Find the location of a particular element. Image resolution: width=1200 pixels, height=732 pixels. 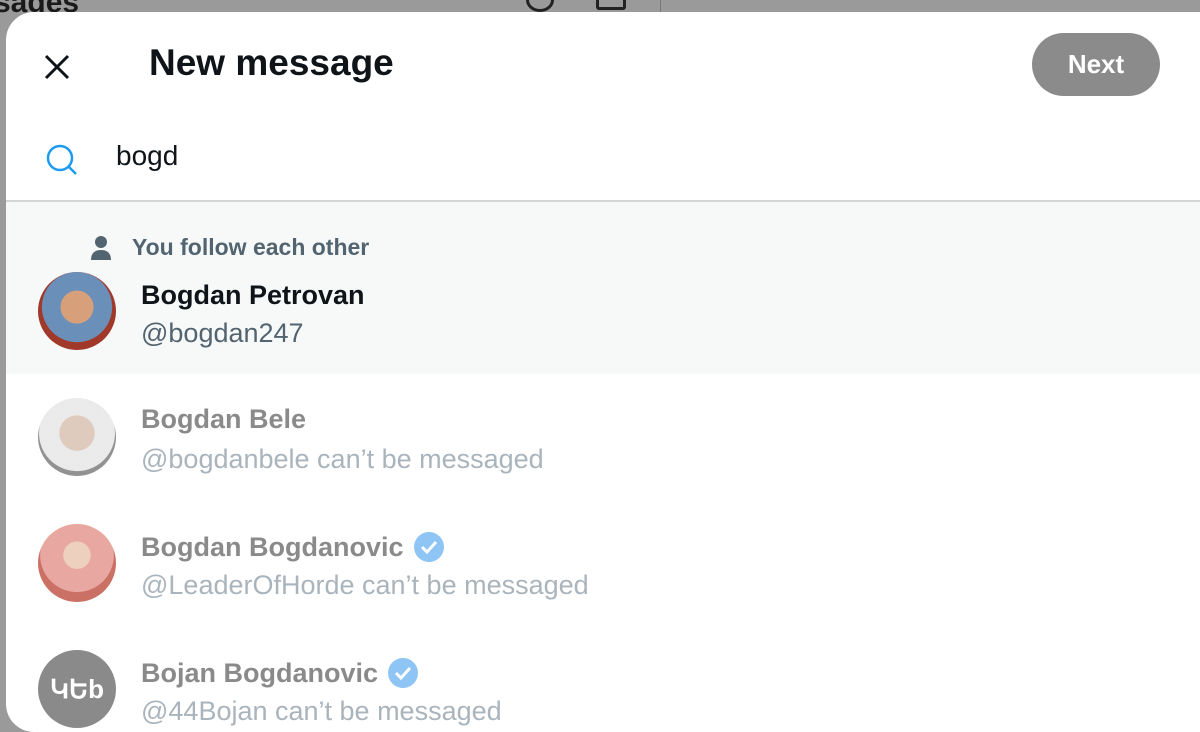

dialog-header: New message Next is located at coordinates (603, 66).